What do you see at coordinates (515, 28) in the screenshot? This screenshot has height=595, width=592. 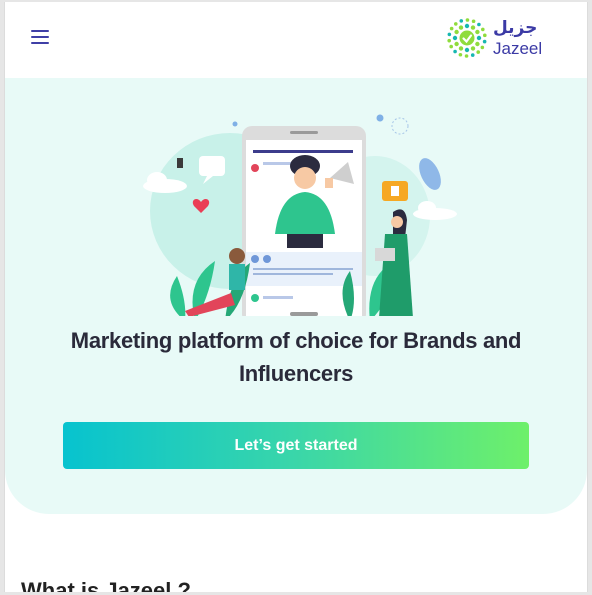 I see `logo-arabic-text: جزيل` at bounding box center [515, 28].